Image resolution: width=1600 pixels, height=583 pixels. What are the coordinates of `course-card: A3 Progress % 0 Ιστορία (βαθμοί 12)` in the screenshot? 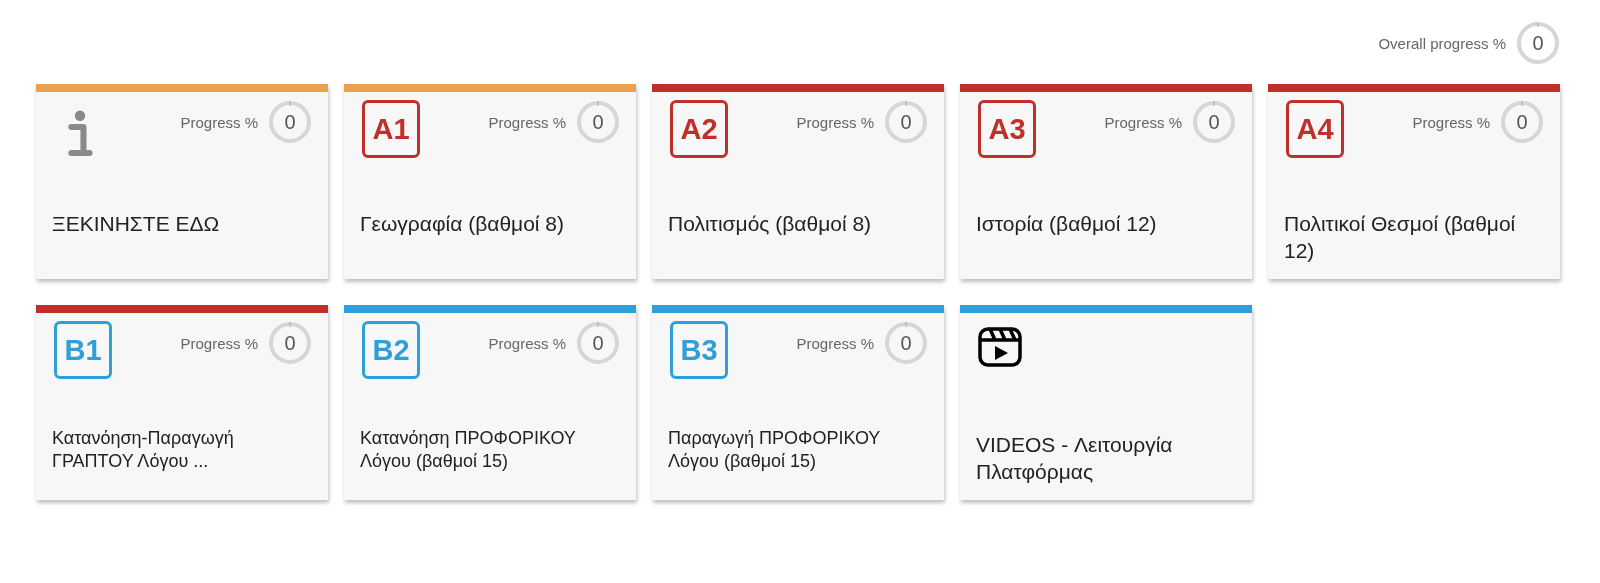 It's located at (1106, 181).